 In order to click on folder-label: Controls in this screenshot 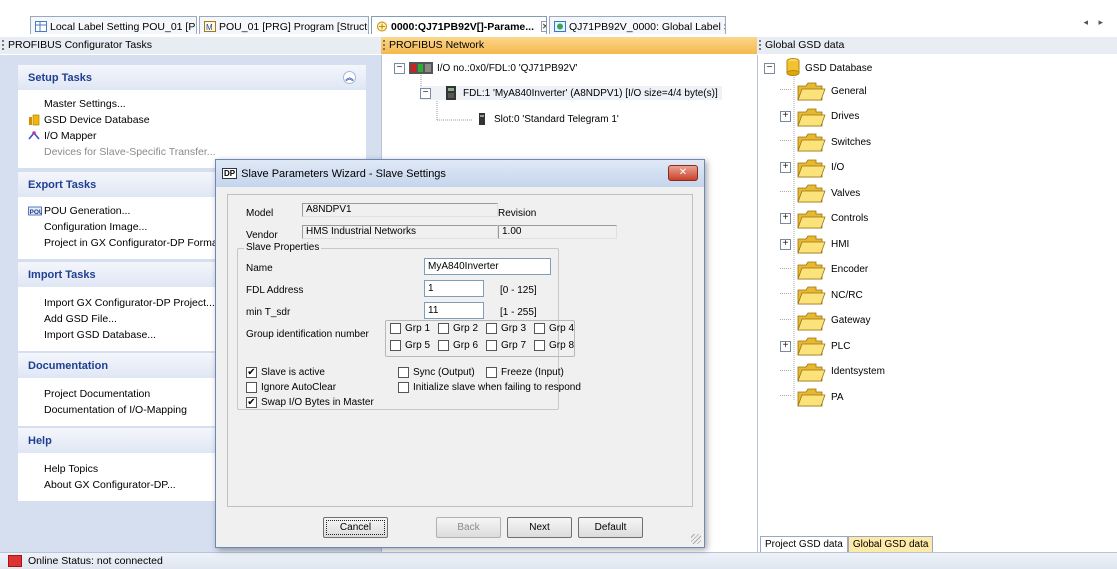, I will do `click(850, 218)`.